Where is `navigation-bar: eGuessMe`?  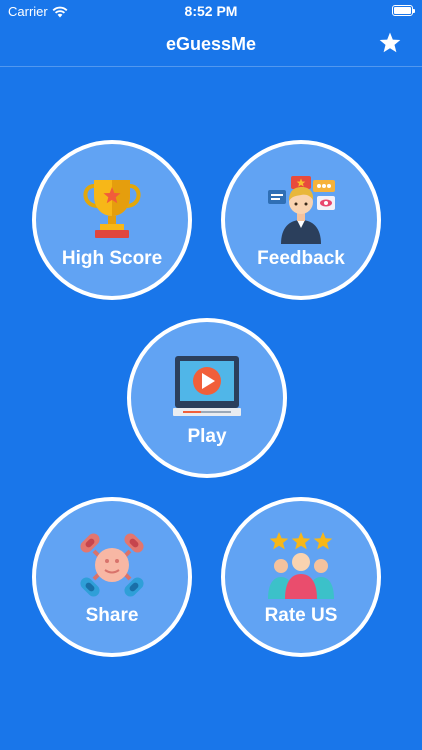
navigation-bar: eGuessMe is located at coordinates (211, 45).